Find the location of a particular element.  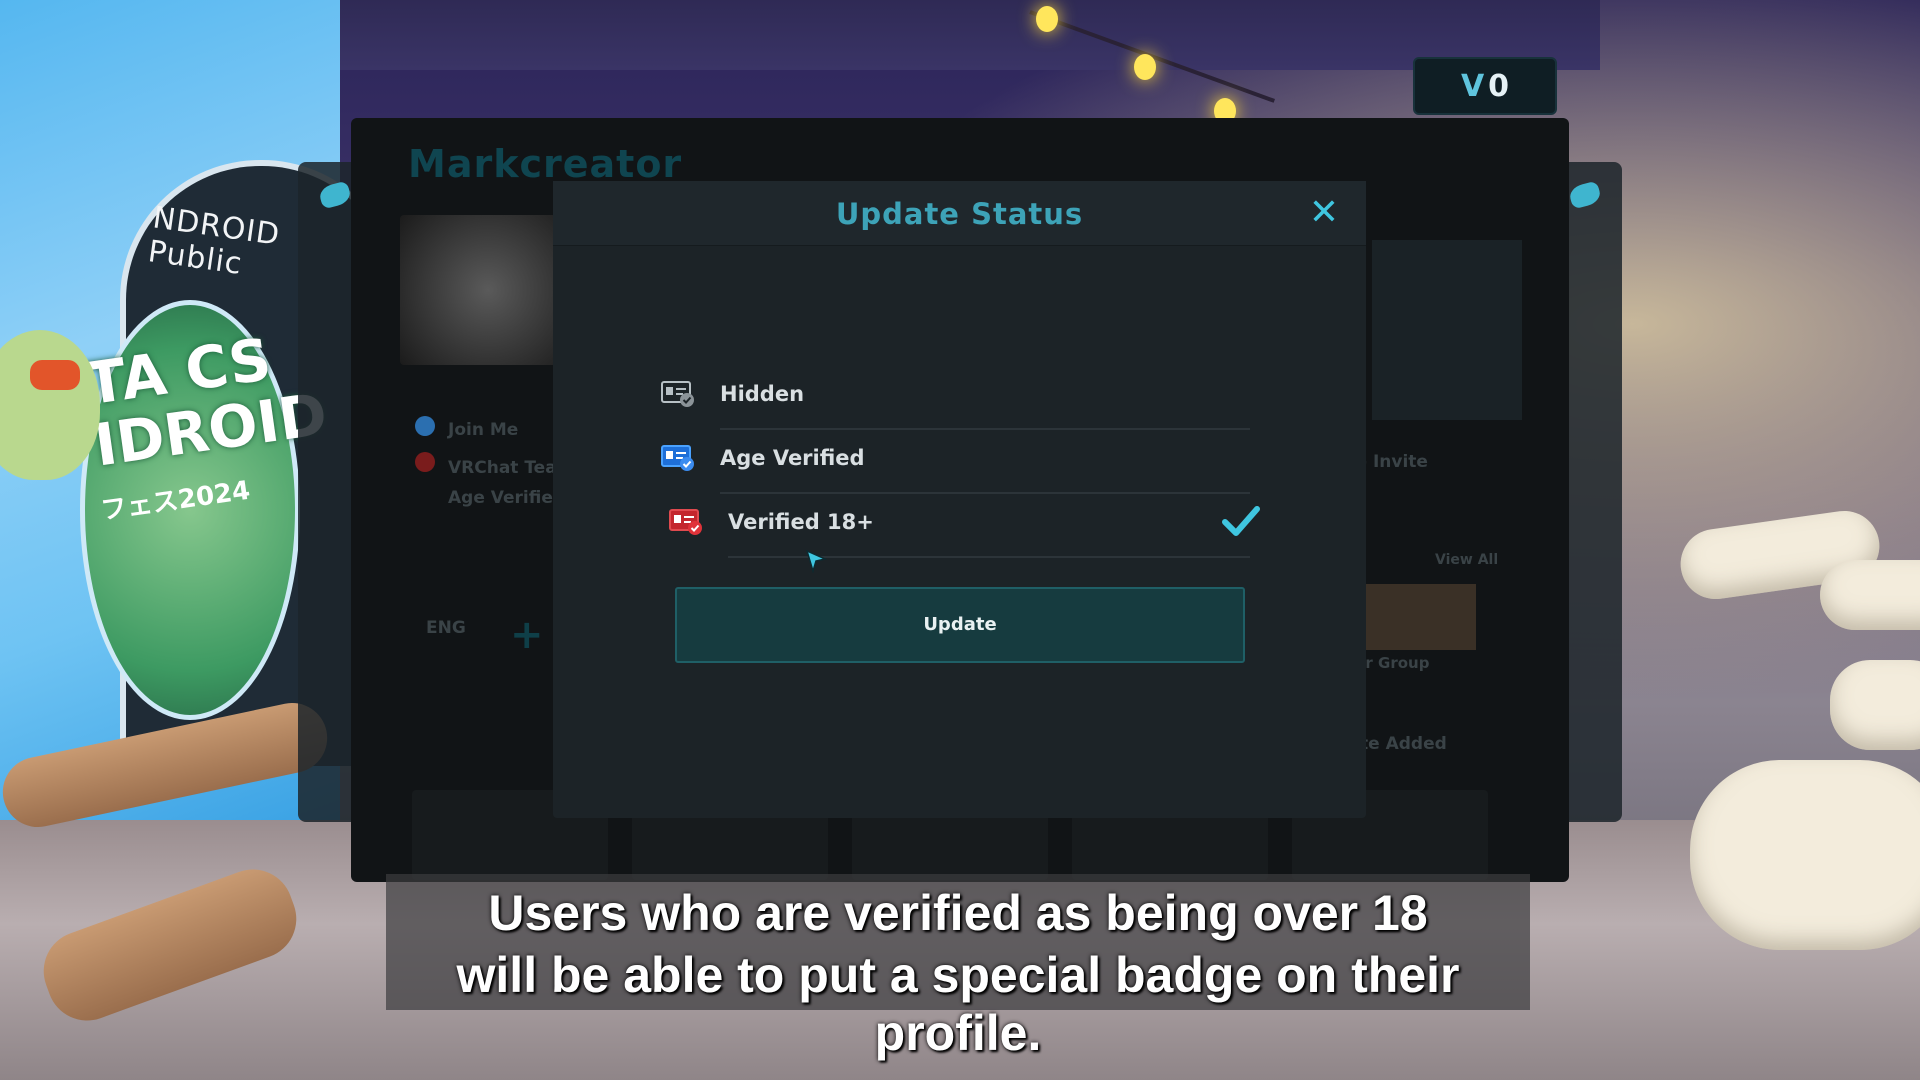

pointer-cursor-icon is located at coordinates (816, 561).